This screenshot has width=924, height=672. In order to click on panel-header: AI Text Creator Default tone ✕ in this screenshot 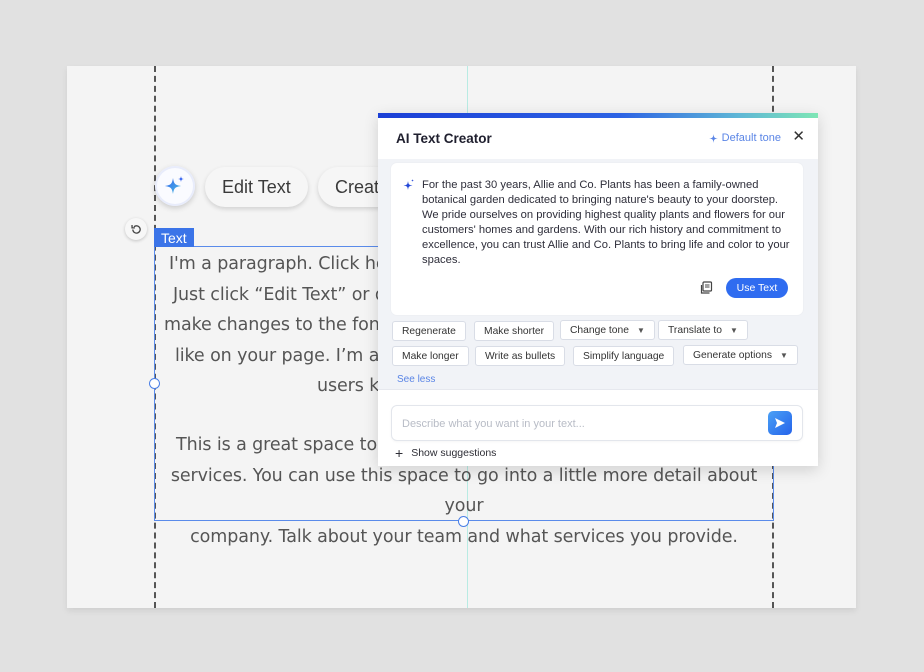, I will do `click(598, 138)`.